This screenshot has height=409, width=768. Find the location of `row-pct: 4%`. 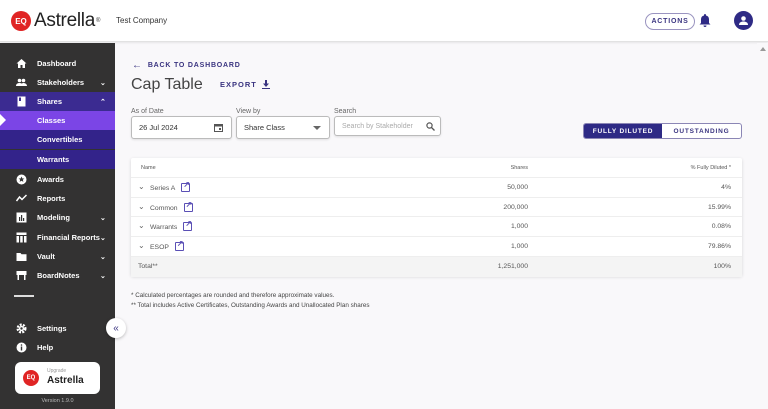

row-pct: 4% is located at coordinates (726, 187).